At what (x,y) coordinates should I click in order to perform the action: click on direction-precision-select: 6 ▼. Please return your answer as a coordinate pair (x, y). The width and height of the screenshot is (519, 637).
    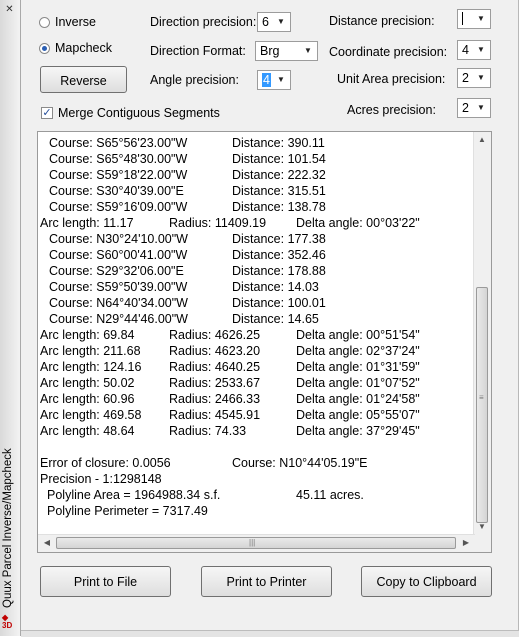
    Looking at the image, I should click on (274, 22).